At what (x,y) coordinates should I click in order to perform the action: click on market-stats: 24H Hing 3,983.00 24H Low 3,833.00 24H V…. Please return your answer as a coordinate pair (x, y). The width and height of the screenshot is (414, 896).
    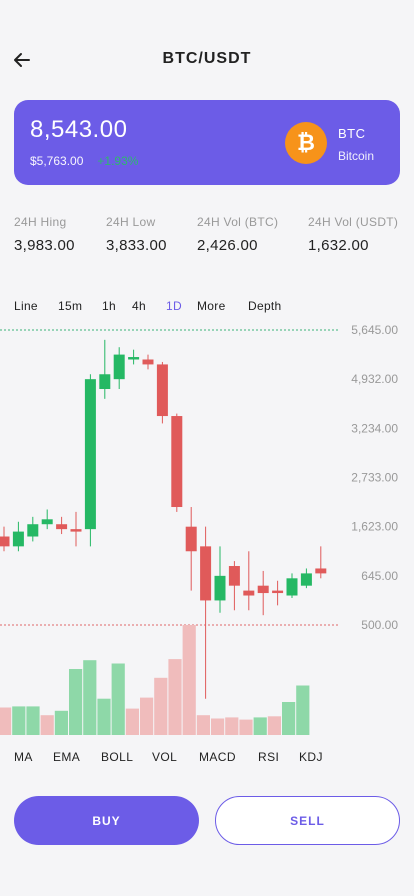
    Looking at the image, I should click on (214, 240).